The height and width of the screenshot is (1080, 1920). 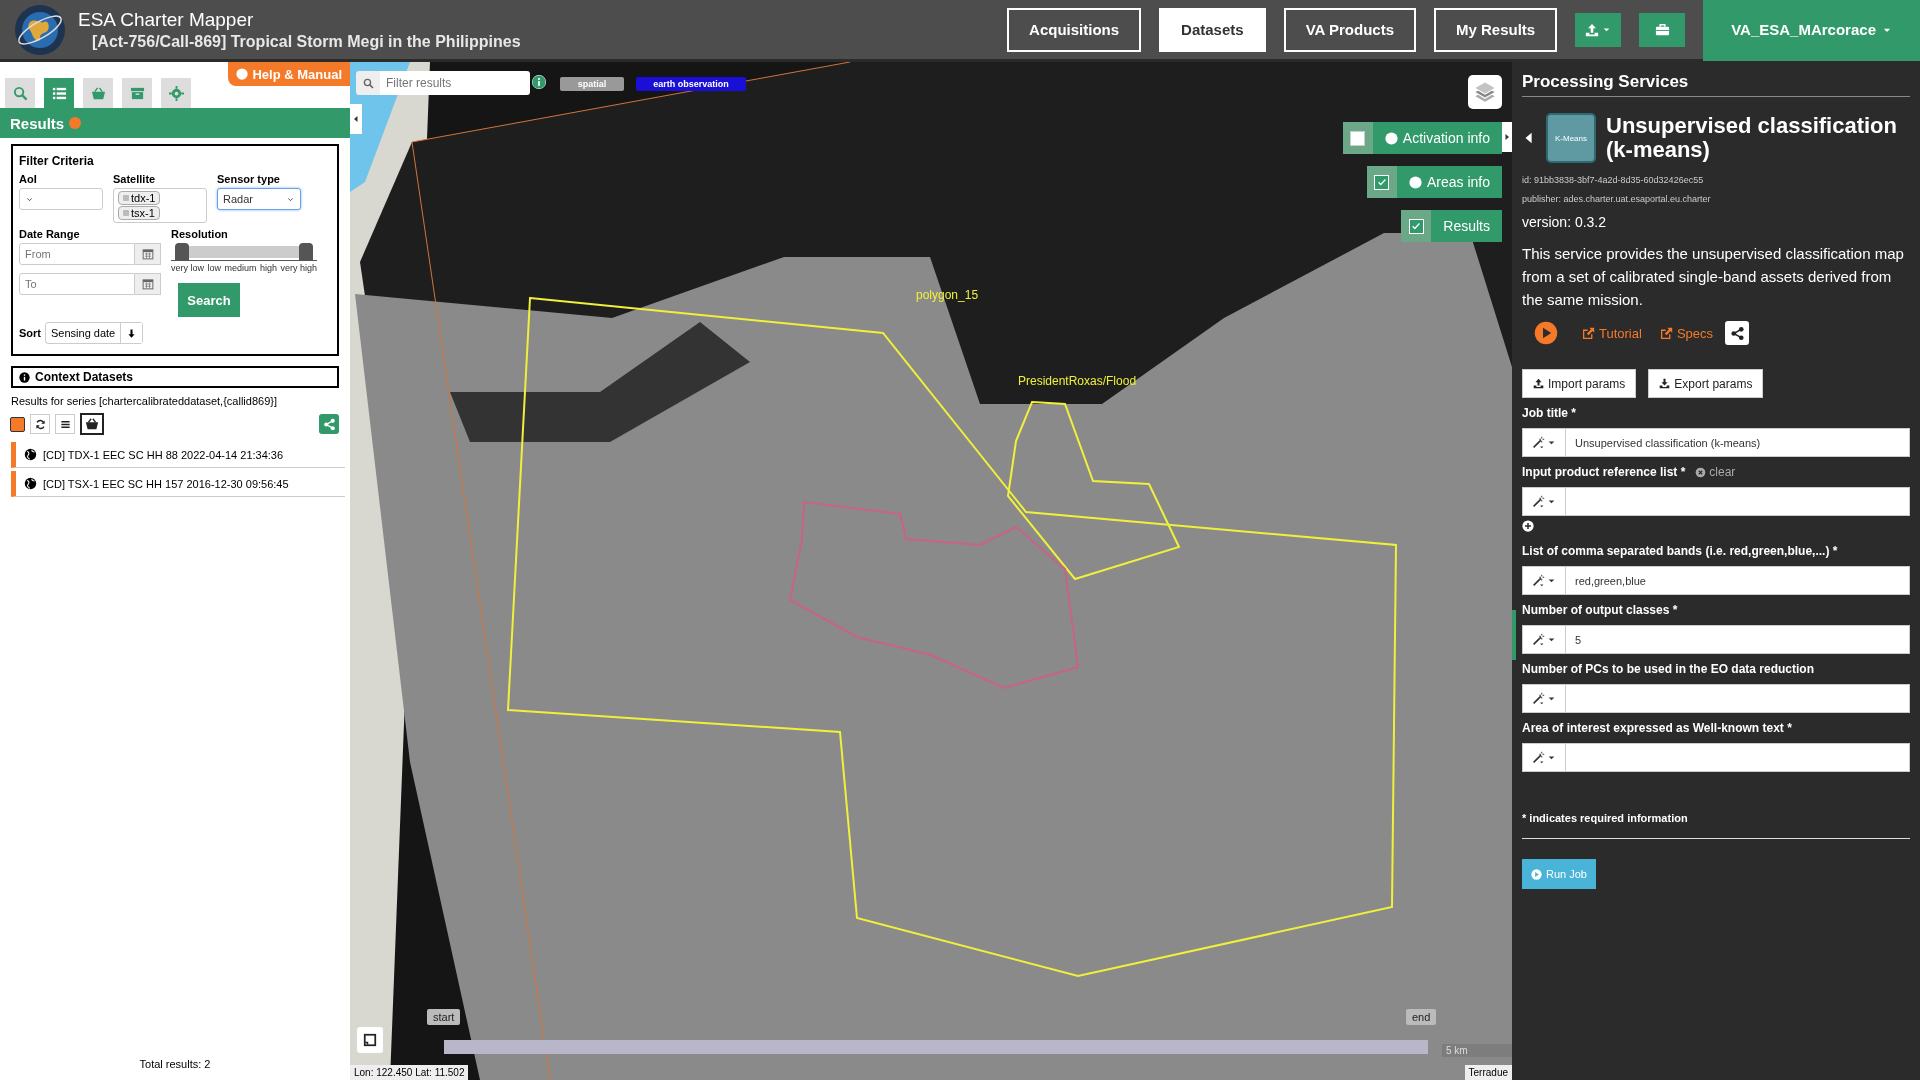 I want to click on field-label: Sort, so click(x=30, y=333).